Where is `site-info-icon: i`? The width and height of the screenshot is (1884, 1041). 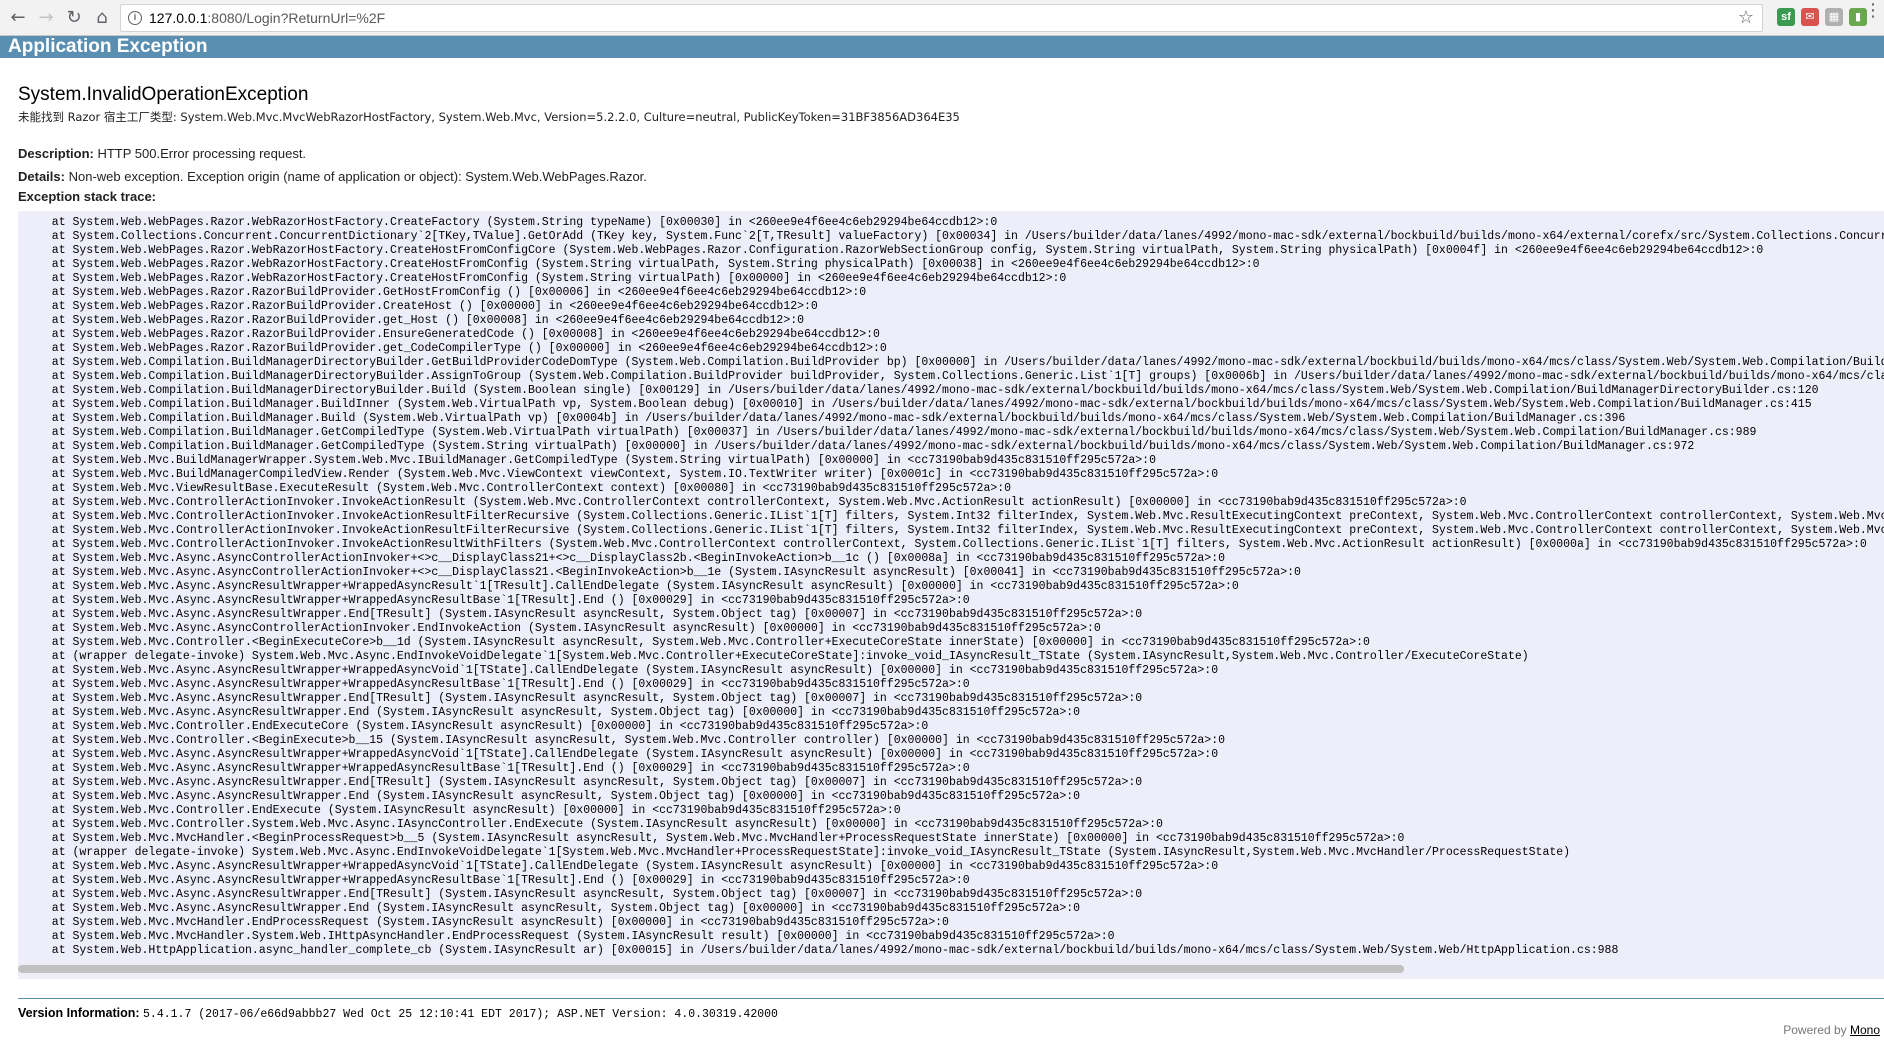
site-info-icon: i is located at coordinates (135, 18).